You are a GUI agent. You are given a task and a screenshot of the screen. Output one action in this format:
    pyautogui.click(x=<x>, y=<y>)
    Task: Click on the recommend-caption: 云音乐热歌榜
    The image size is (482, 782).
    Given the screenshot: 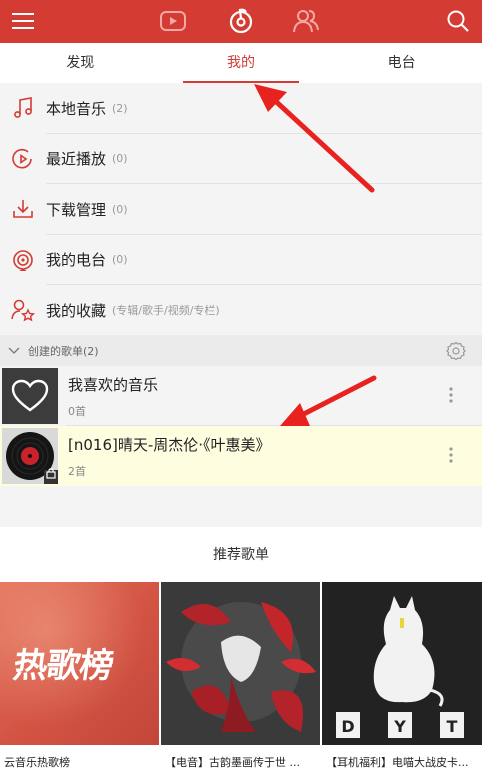 What is the action you would take?
    pyautogui.click(x=37, y=762)
    